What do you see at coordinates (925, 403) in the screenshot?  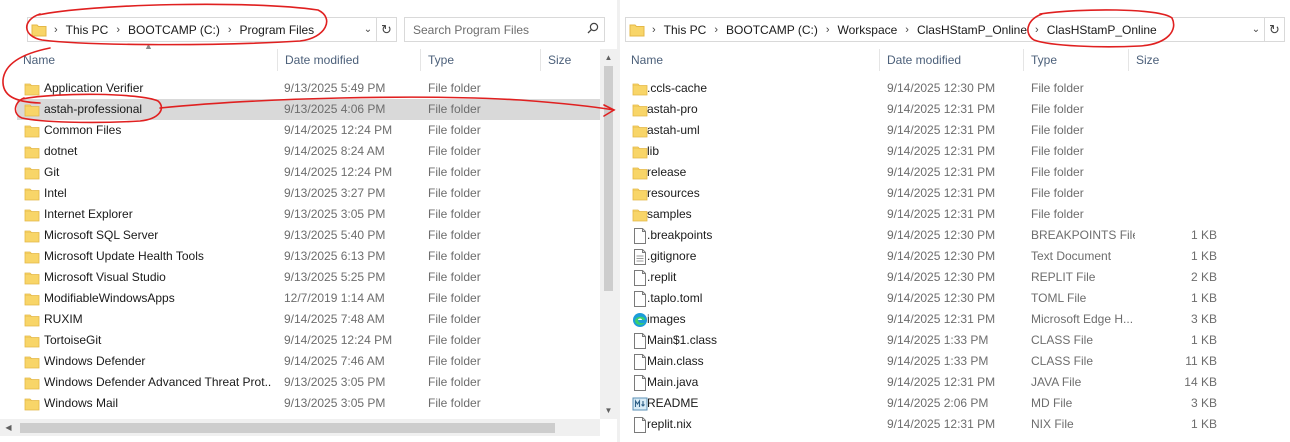 I see `file-row: README 9/14/2025 2:06 PM MD File 3 KB` at bounding box center [925, 403].